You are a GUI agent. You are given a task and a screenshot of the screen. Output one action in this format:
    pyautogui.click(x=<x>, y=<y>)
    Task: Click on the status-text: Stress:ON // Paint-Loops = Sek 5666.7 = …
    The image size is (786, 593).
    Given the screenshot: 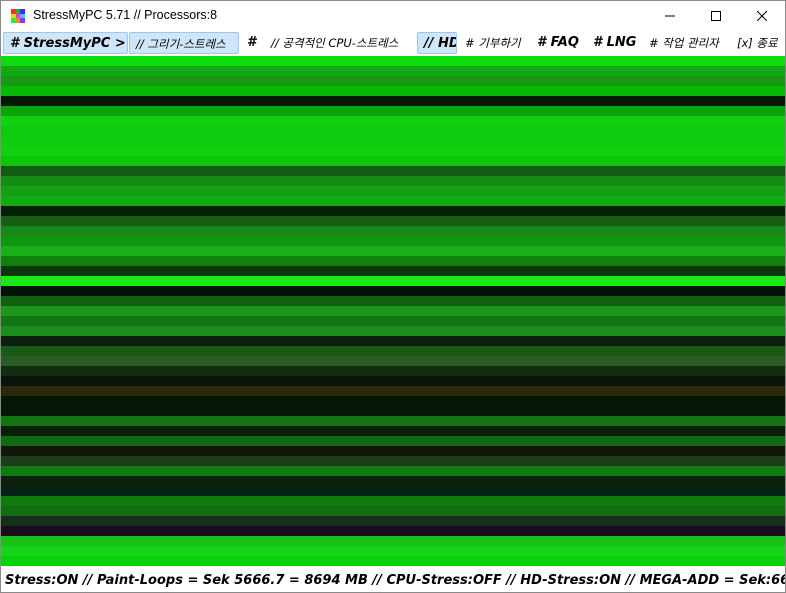 What is the action you would take?
    pyautogui.click(x=395, y=580)
    